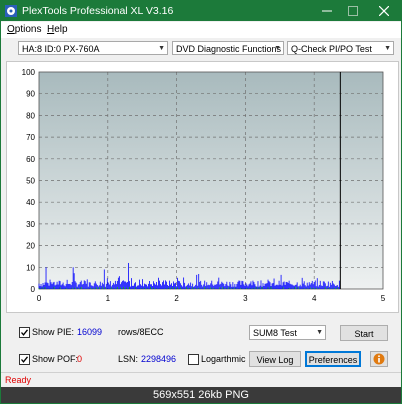  Describe the element at coordinates (53, 332) in the screenshot. I see `show-pie-label: Show PIE:` at that location.